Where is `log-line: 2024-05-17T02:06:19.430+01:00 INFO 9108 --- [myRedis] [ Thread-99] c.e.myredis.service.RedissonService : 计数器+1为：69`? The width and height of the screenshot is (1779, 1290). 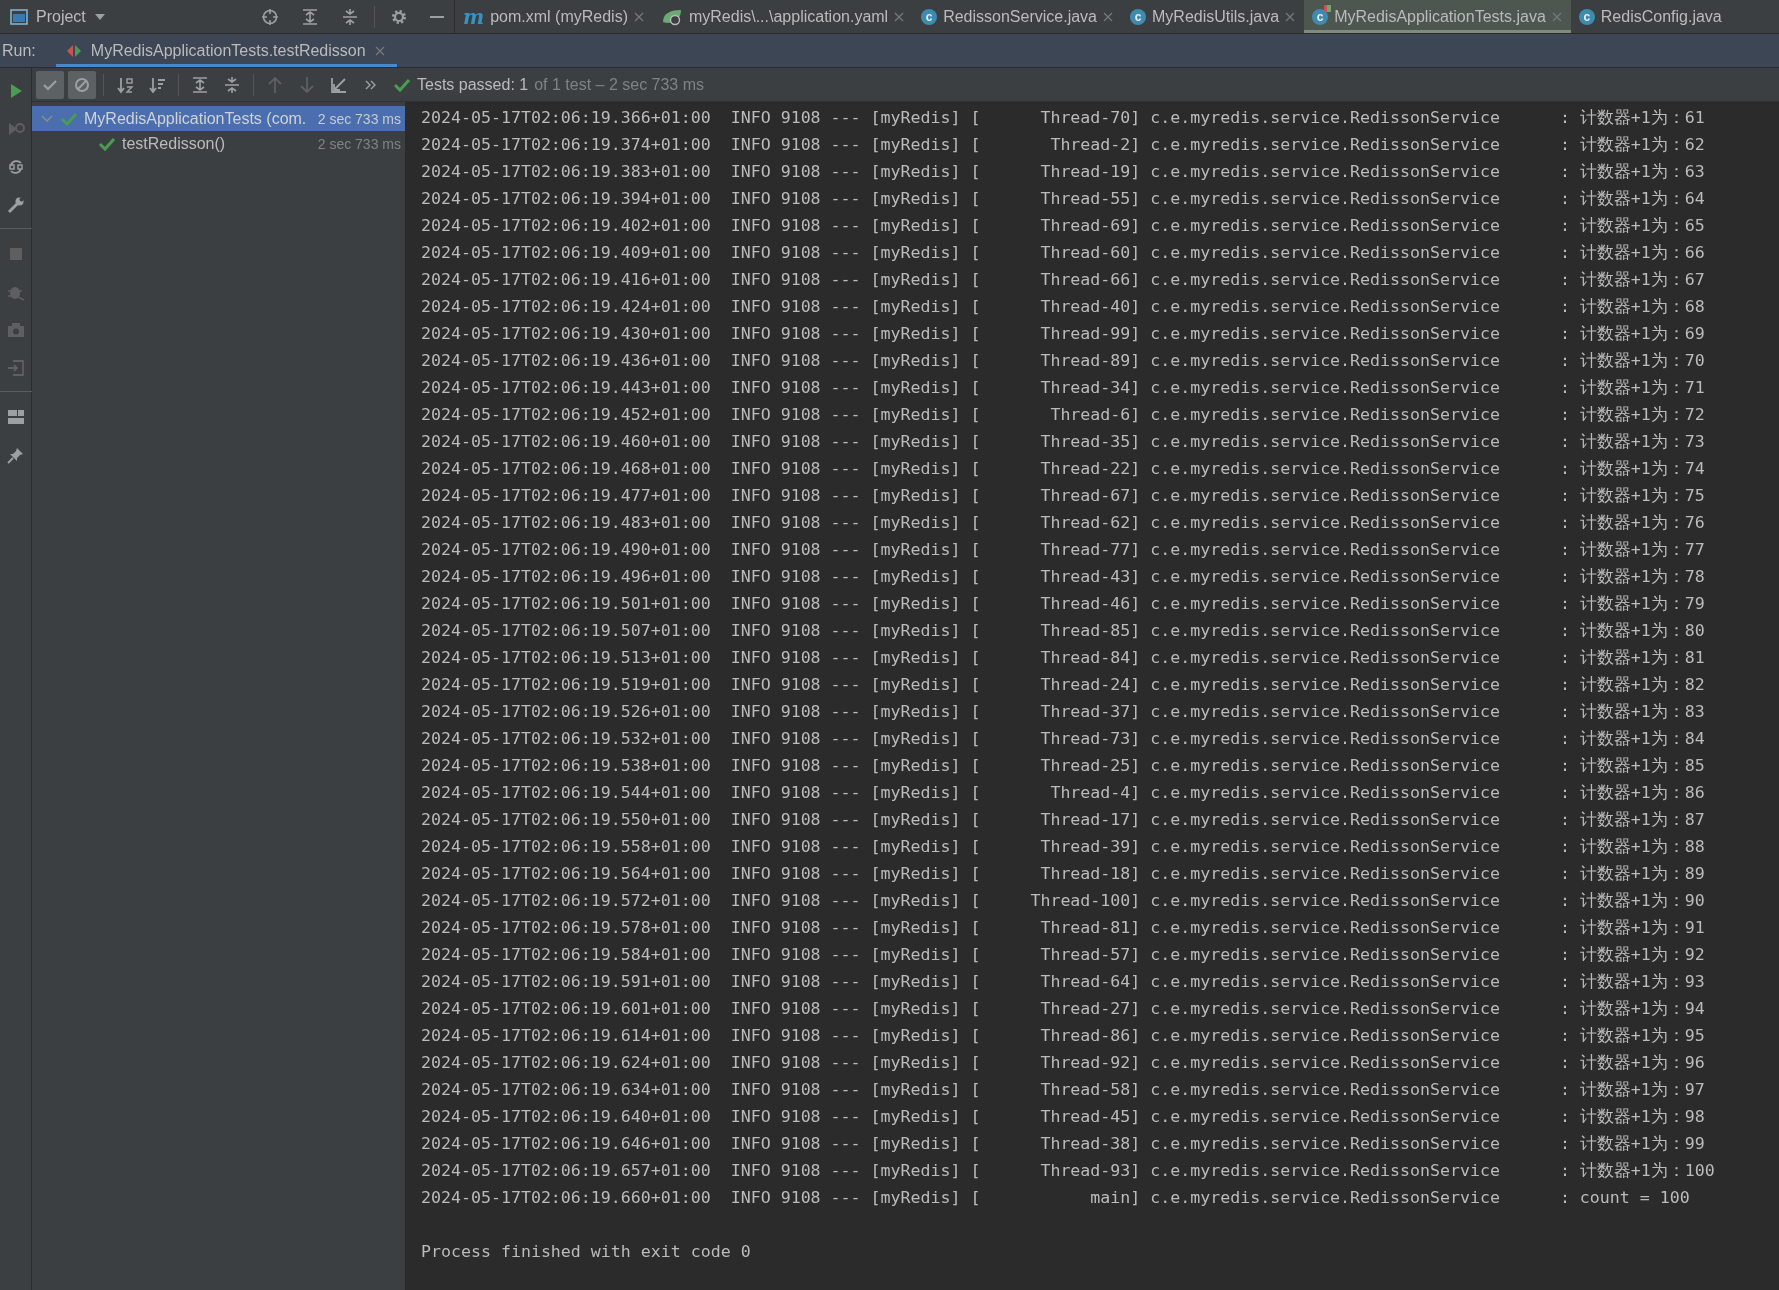
log-line: 2024-05-17T02:06:19.430+01:00 INFO 9108 --- [myRedis] [ Thread-99] c.e.myredis.service.RedissonService : 计数器+1为：69 is located at coordinates (1063, 334).